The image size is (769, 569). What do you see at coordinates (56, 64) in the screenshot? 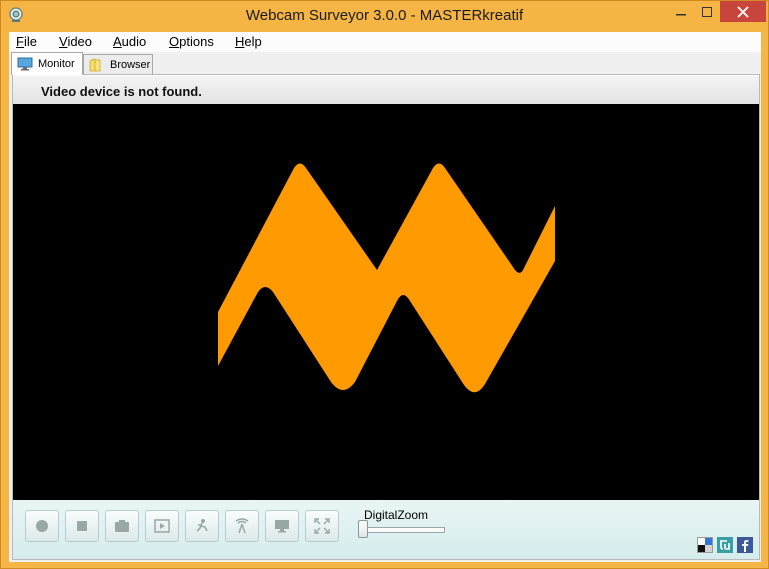
I see `tab-monitor-label: Monitor` at bounding box center [56, 64].